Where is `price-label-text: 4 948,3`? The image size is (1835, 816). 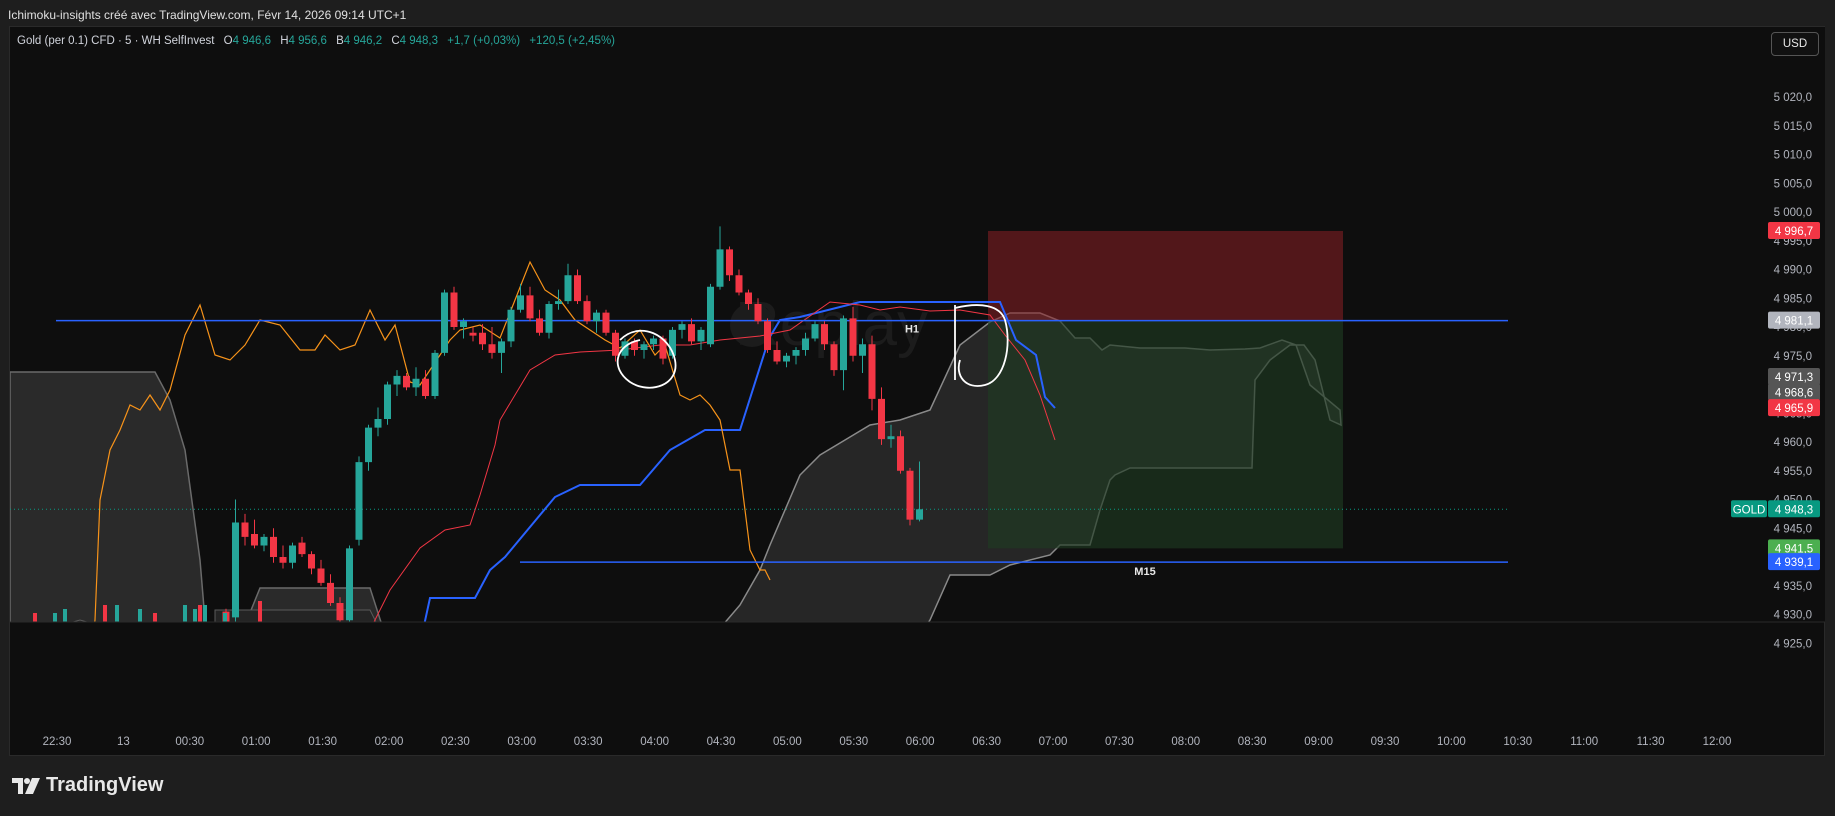
price-label-text: 4 948,3 is located at coordinates (1794, 510).